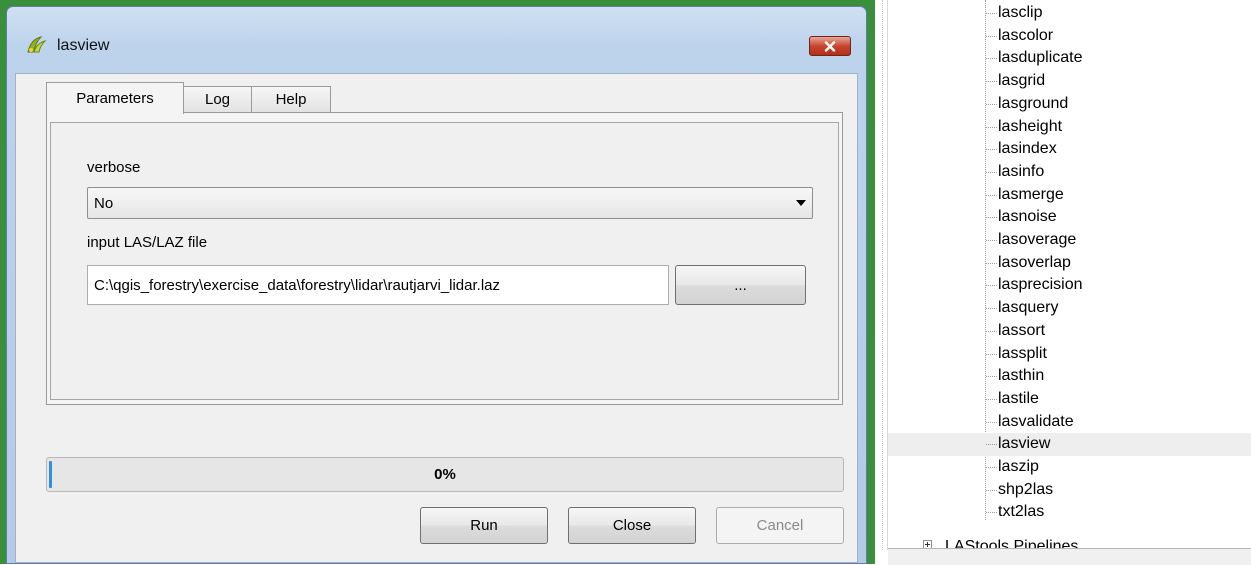  I want to click on tree-item-pipelines: LAStools Pipelines, so click(1011, 542).